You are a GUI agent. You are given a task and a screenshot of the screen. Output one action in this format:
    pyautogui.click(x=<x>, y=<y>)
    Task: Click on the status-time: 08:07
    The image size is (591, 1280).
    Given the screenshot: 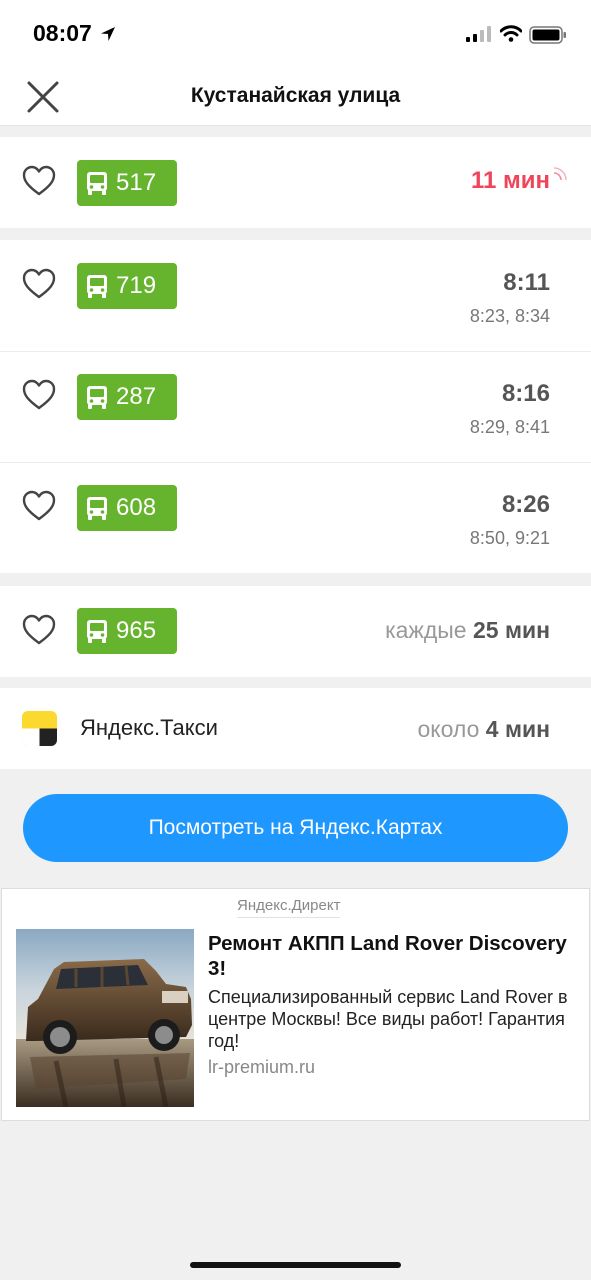 What is the action you would take?
    pyautogui.click(x=62, y=33)
    